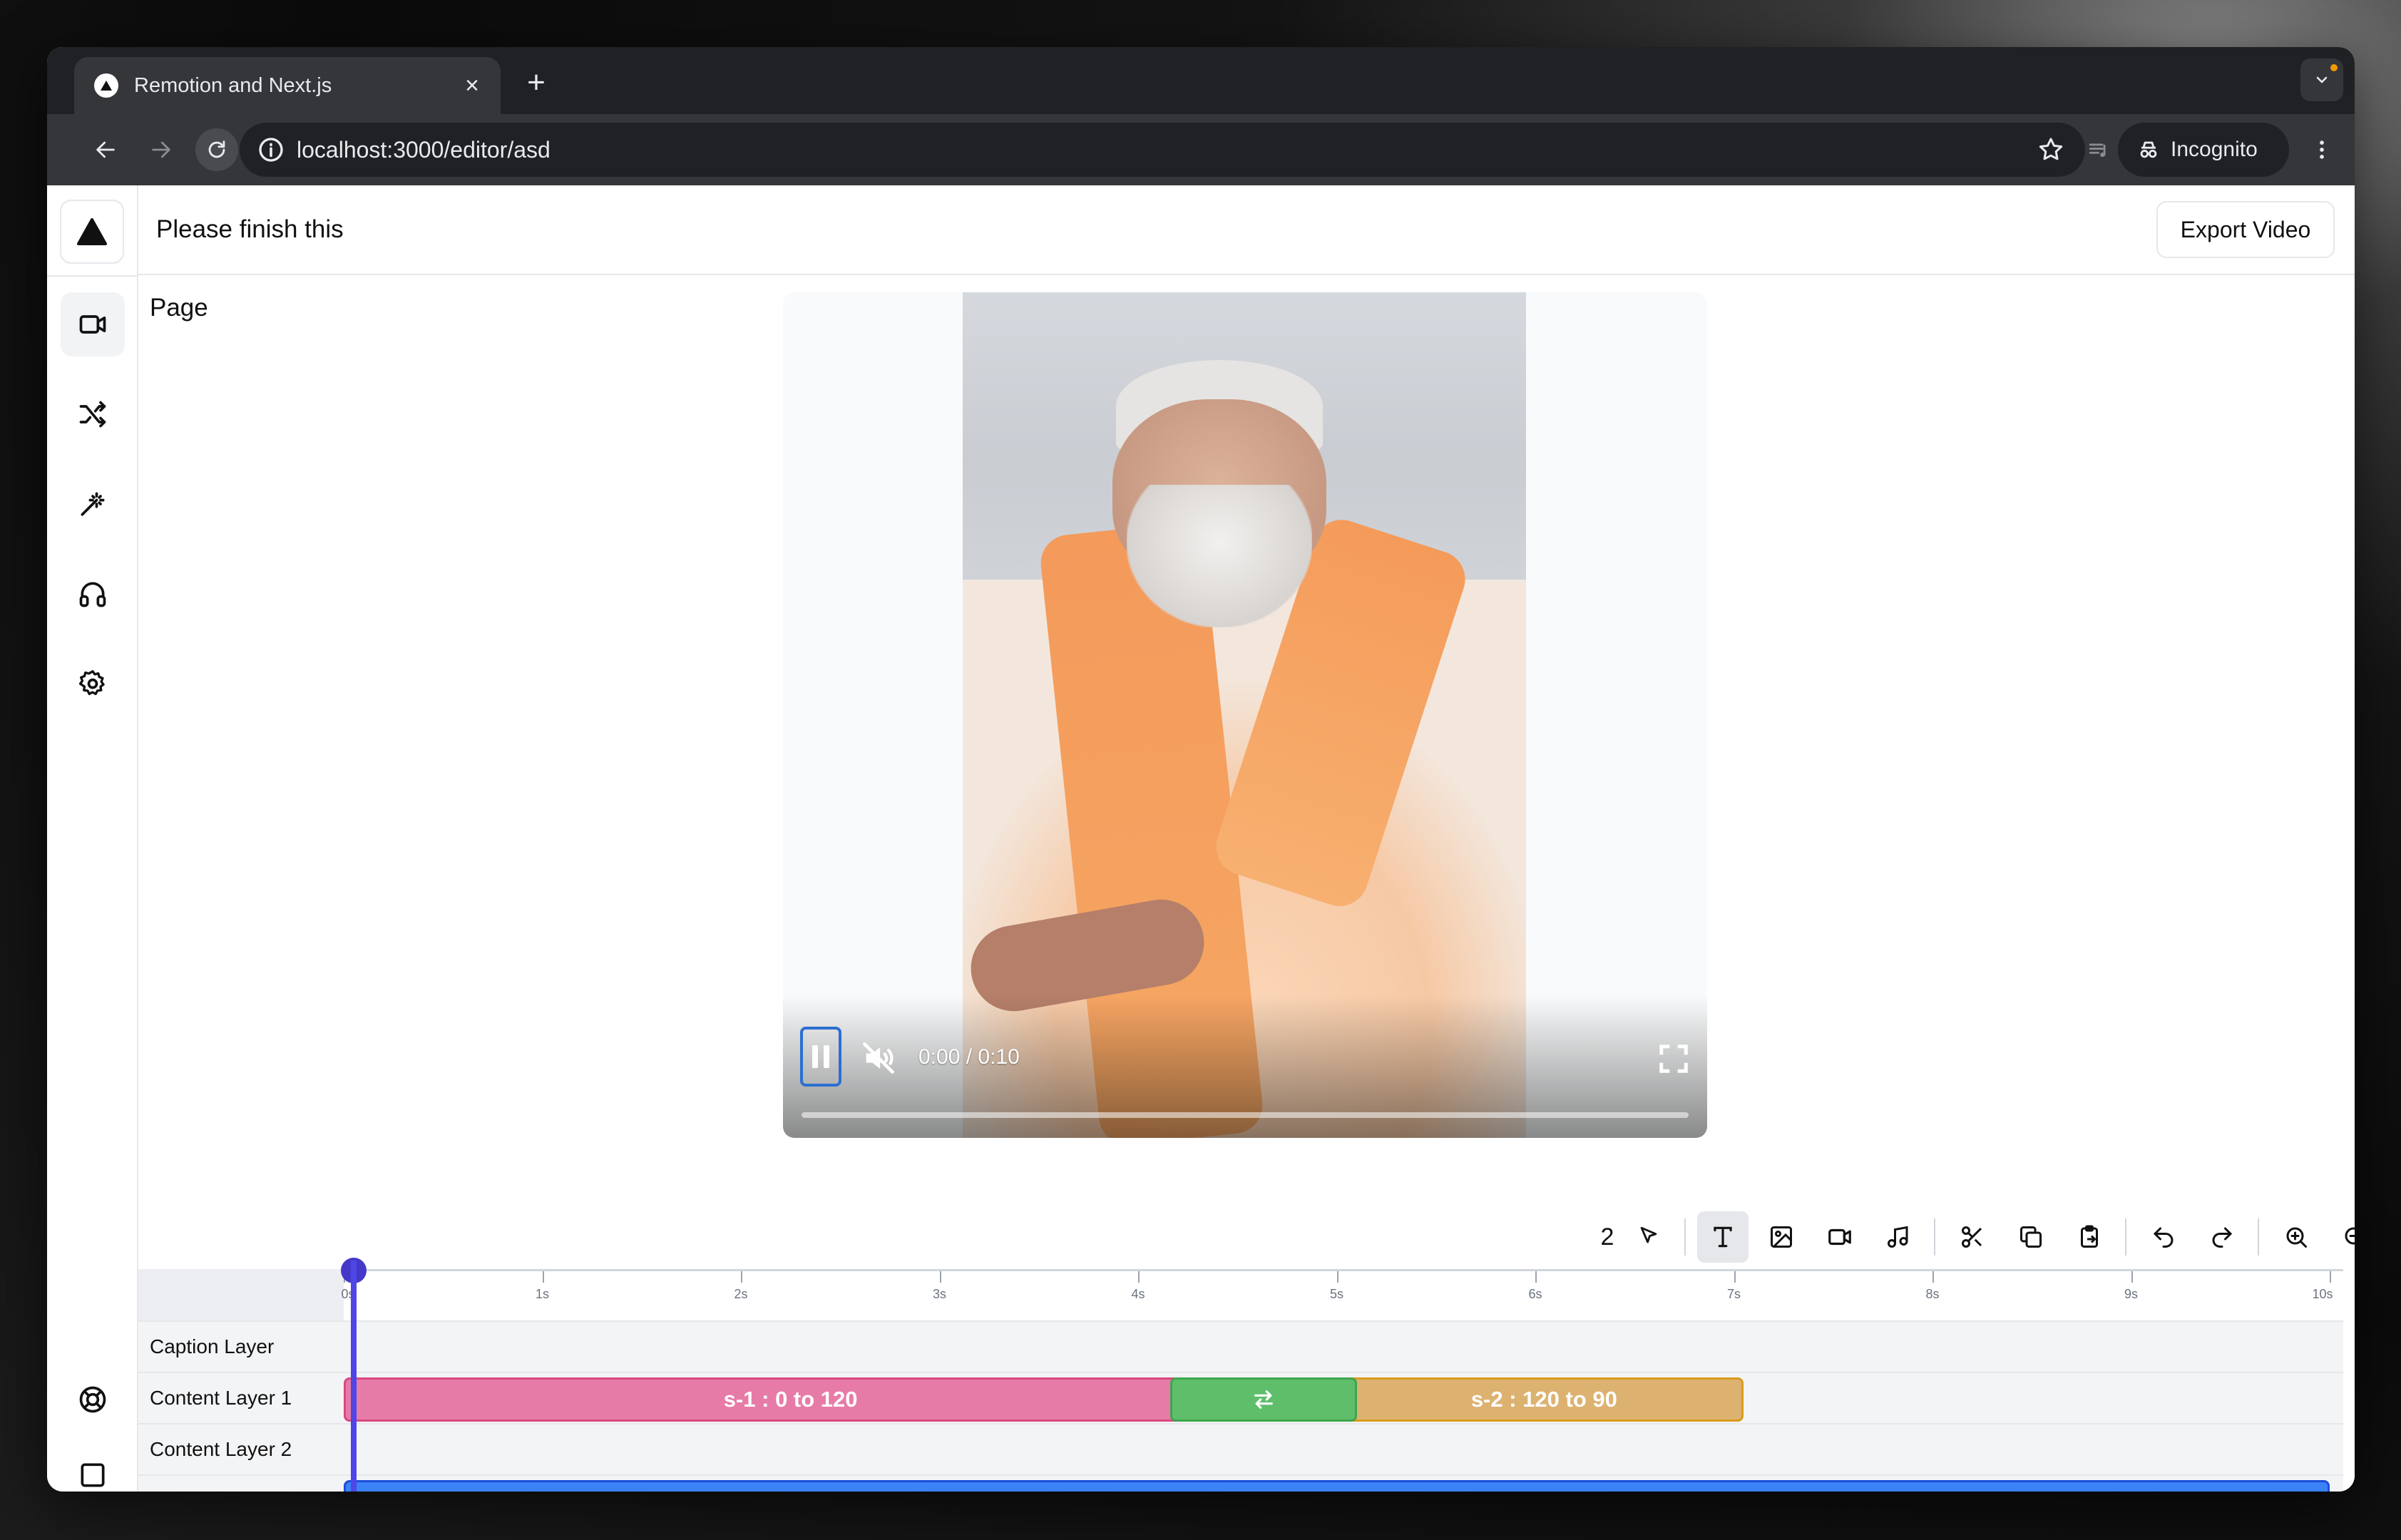  Describe the element at coordinates (1336, 1490) in the screenshot. I see `clip-label: s-audi : 0 to 300` at that location.